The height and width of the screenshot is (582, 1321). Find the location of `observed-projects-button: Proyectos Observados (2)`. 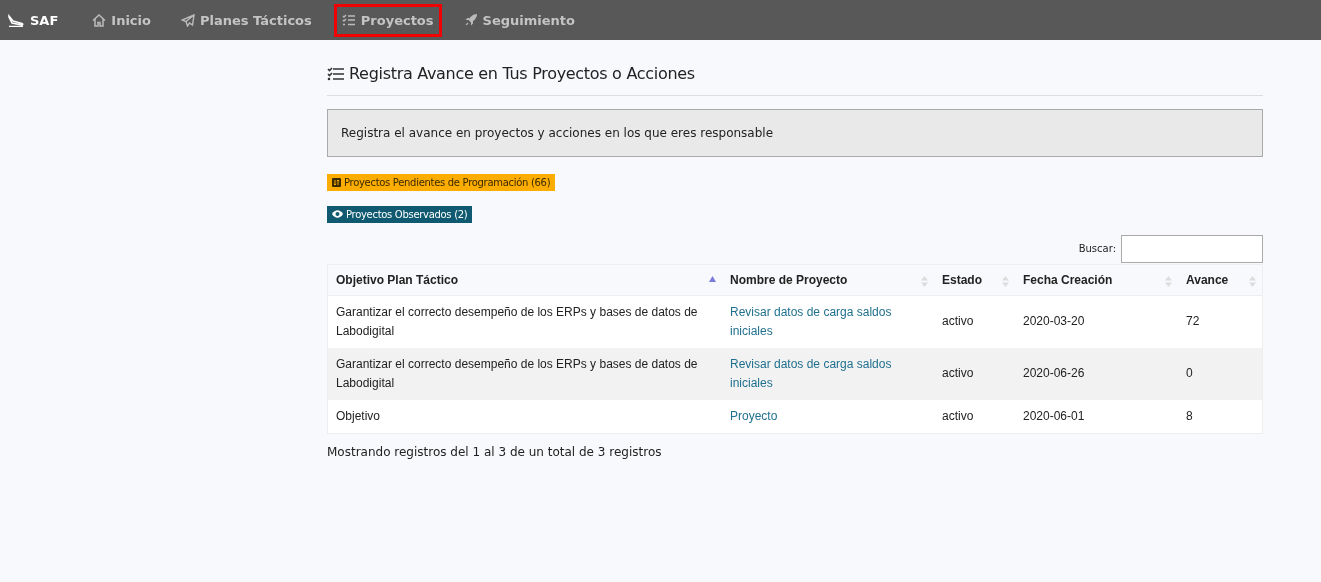

observed-projects-button: Proyectos Observados (2) is located at coordinates (400, 214).